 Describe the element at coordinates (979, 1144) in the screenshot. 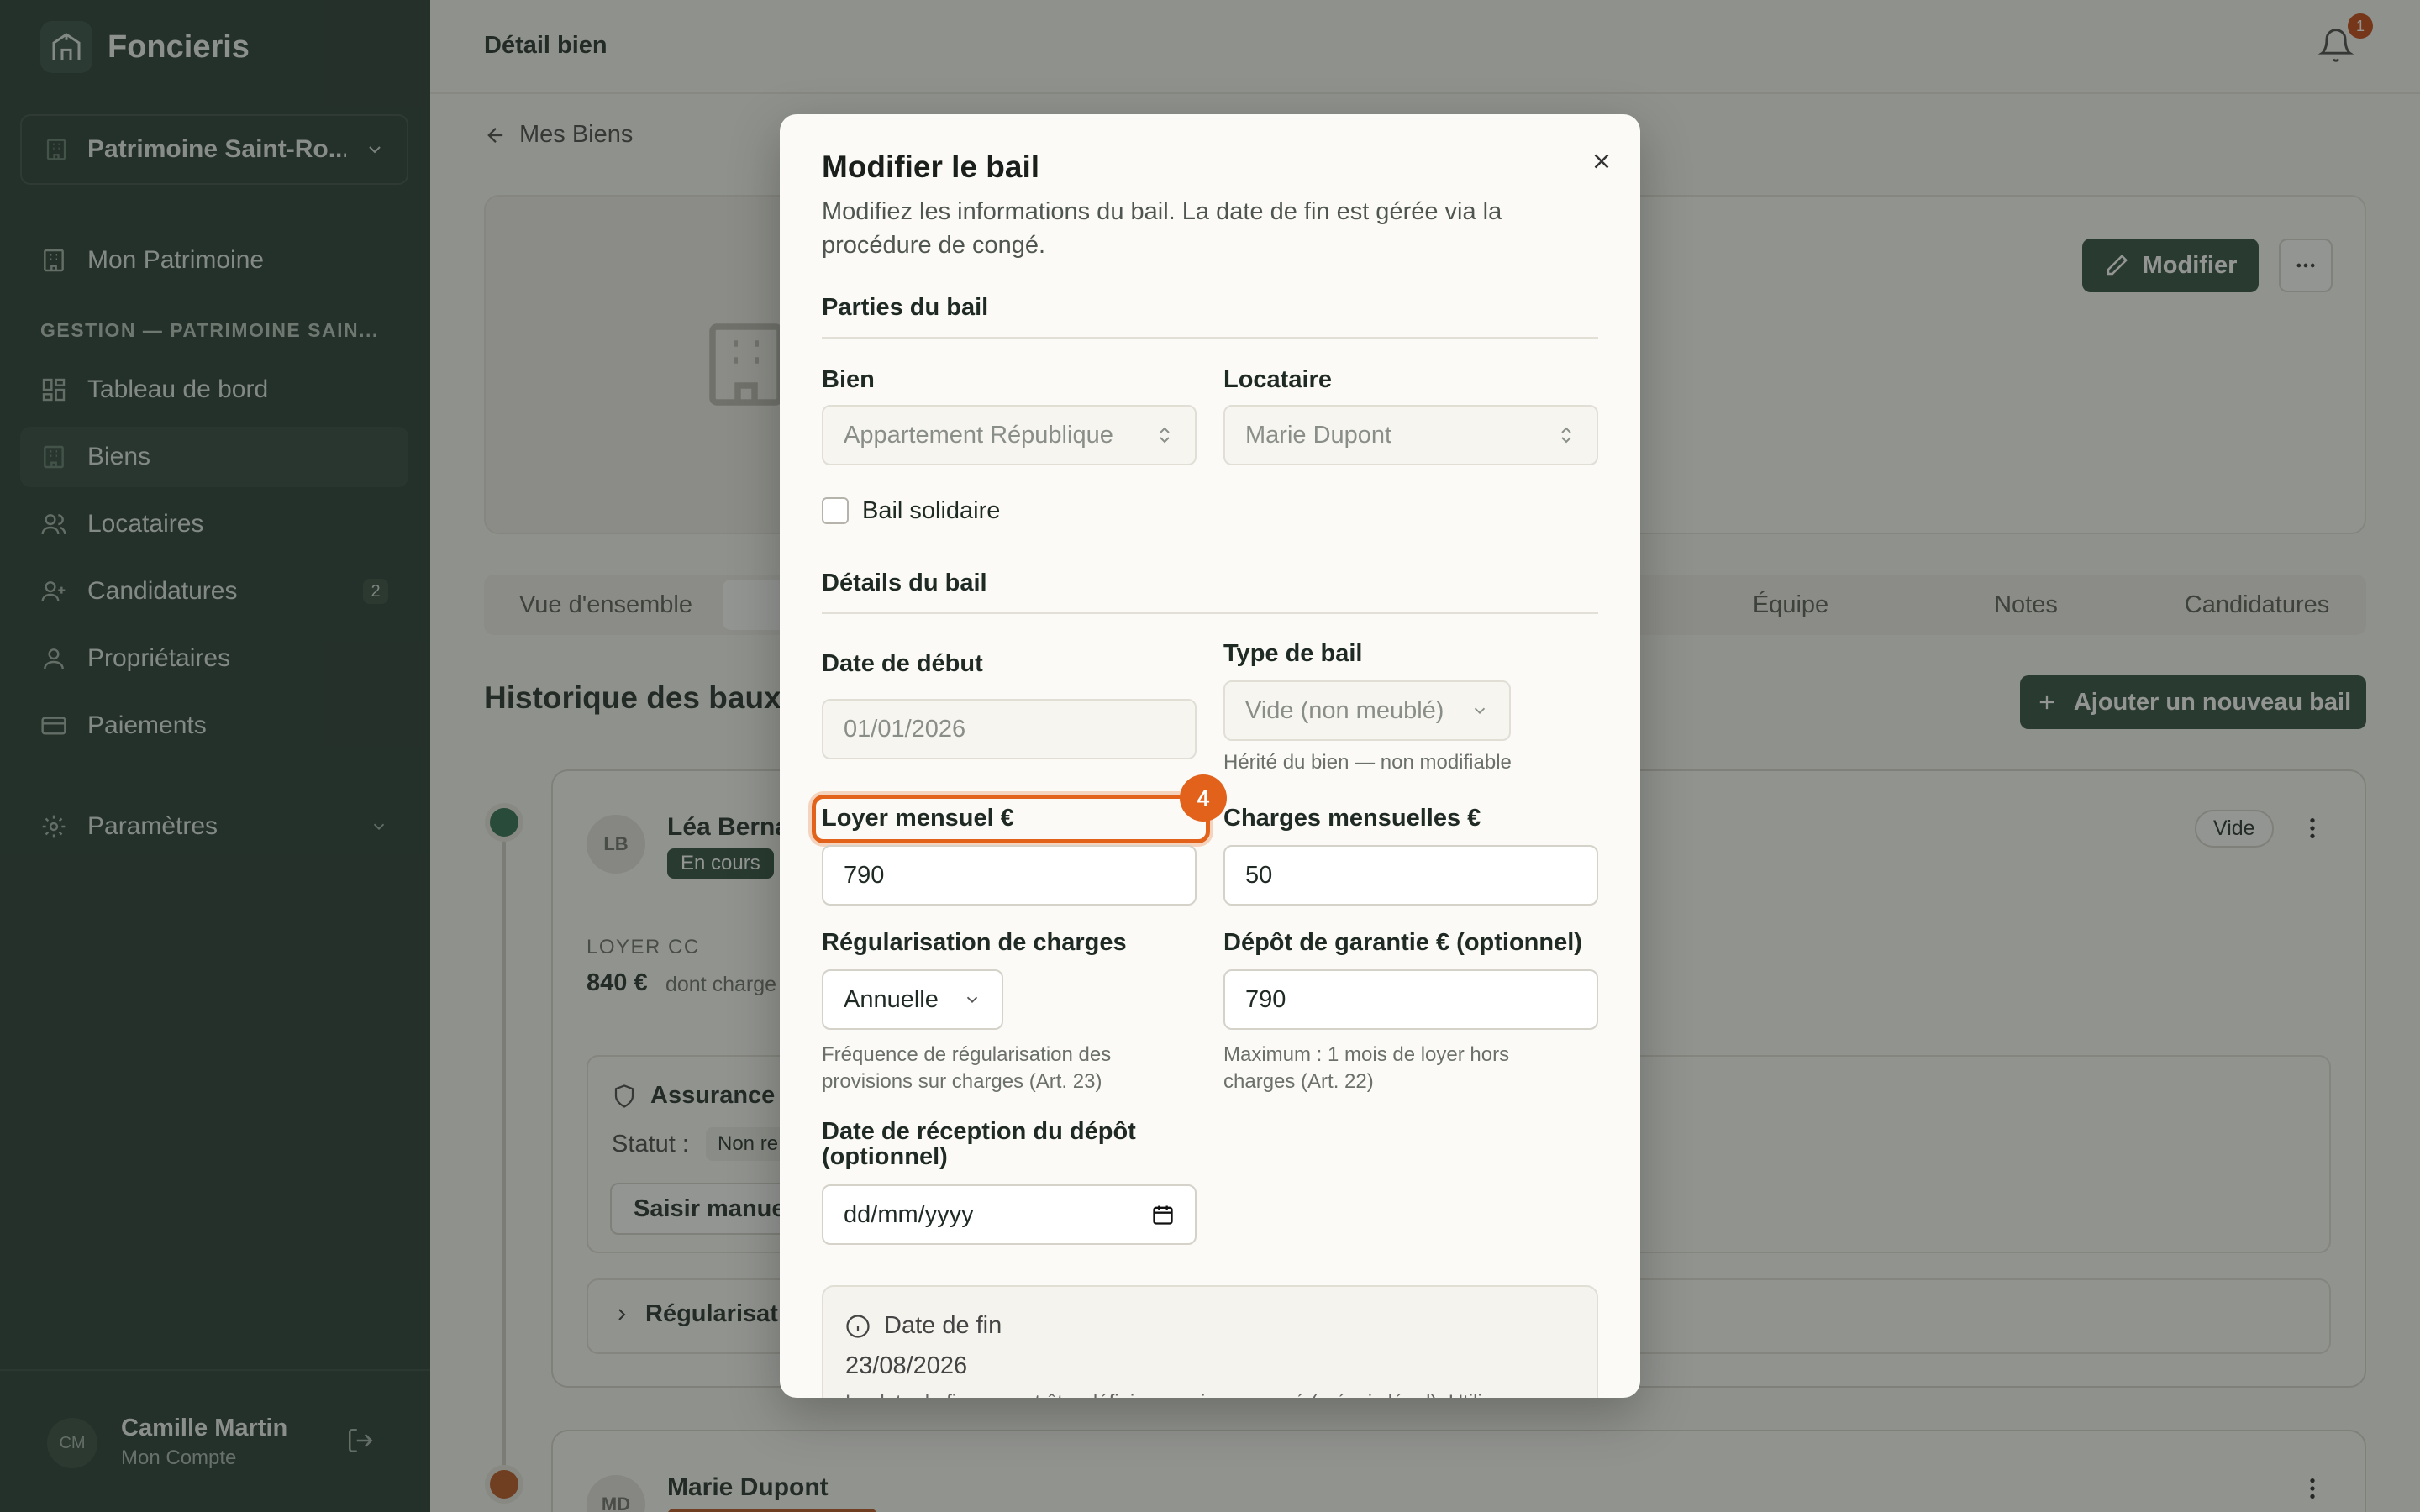

I see `reception-label: Date de réception du dépôt (optionnel)` at that location.